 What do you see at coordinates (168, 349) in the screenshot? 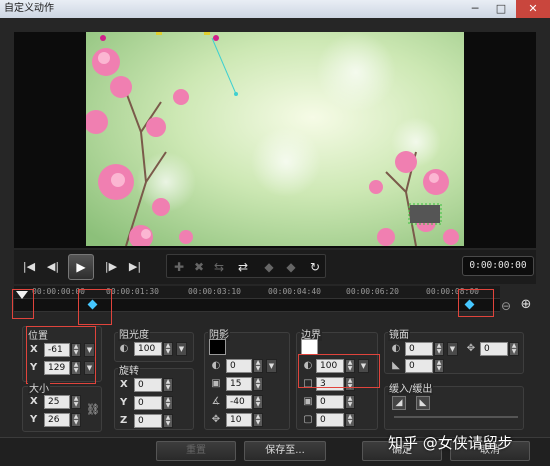
I see `opacity-stepper: ▲ ▼` at bounding box center [168, 349].